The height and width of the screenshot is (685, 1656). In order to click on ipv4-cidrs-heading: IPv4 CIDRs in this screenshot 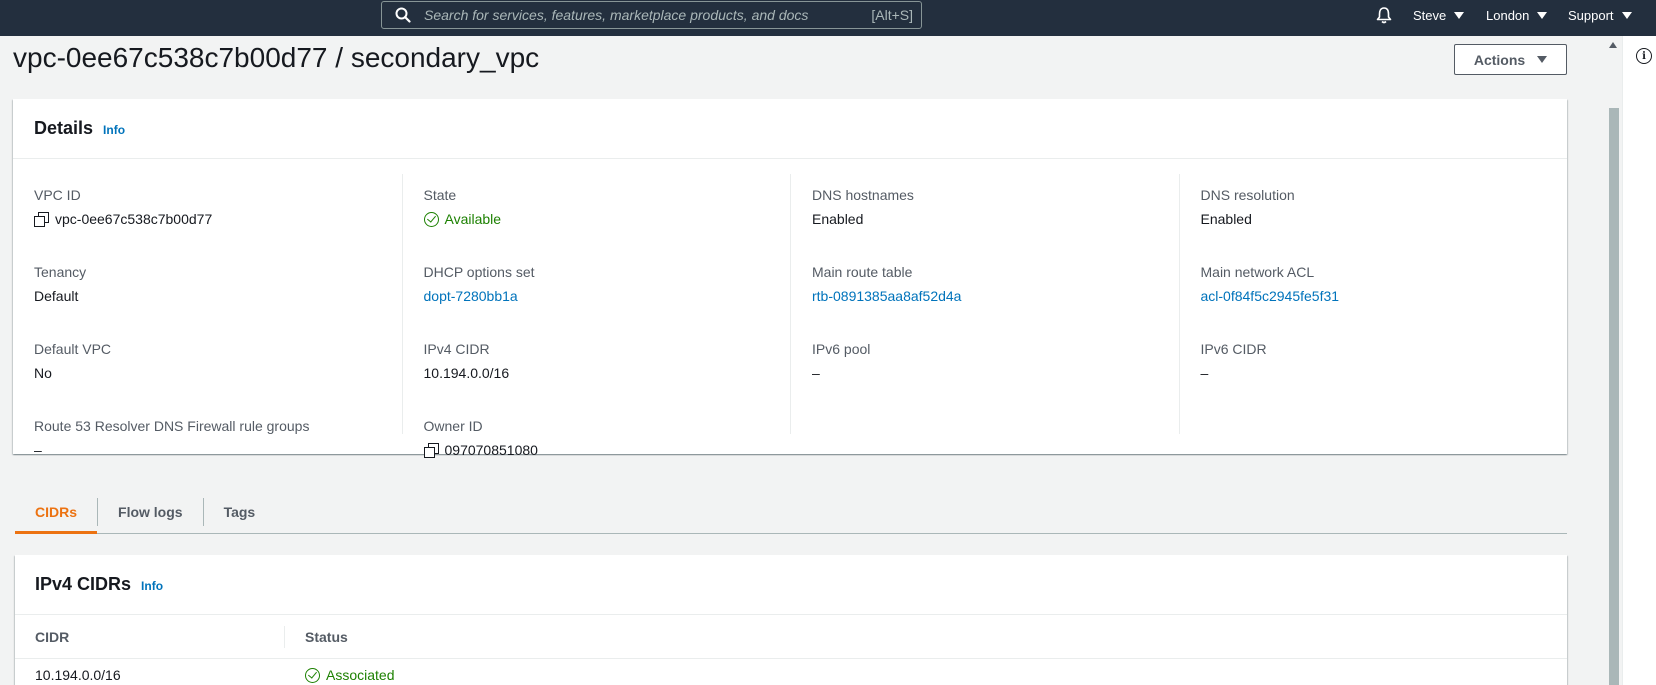, I will do `click(83, 584)`.